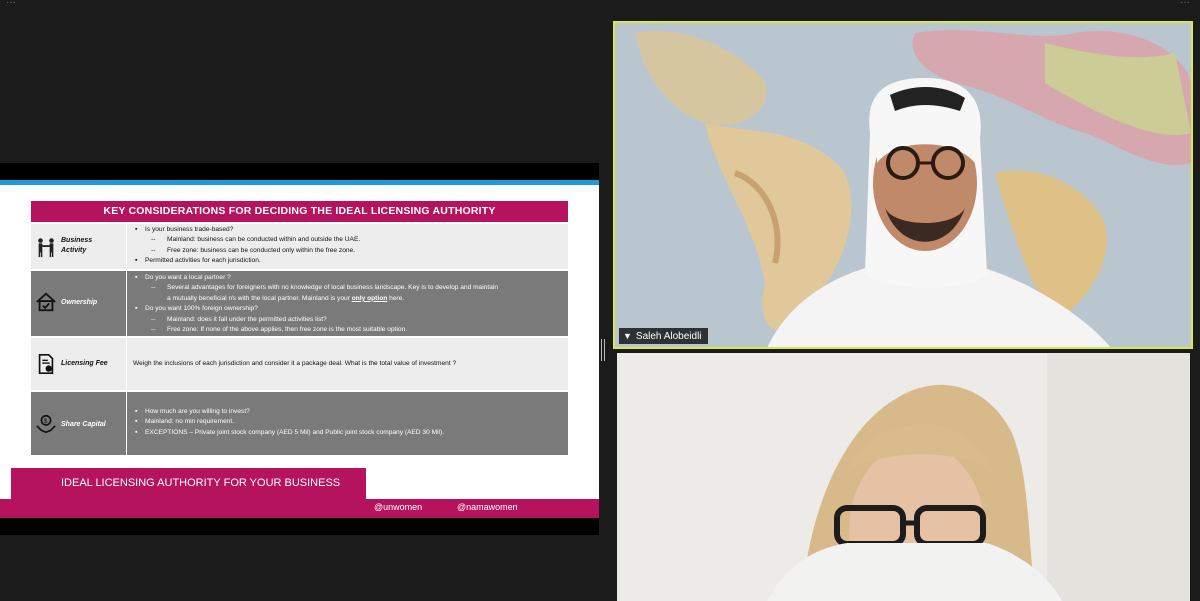  What do you see at coordinates (348, 412) in the screenshot?
I see `bullet: How much are you willing to invest?` at bounding box center [348, 412].